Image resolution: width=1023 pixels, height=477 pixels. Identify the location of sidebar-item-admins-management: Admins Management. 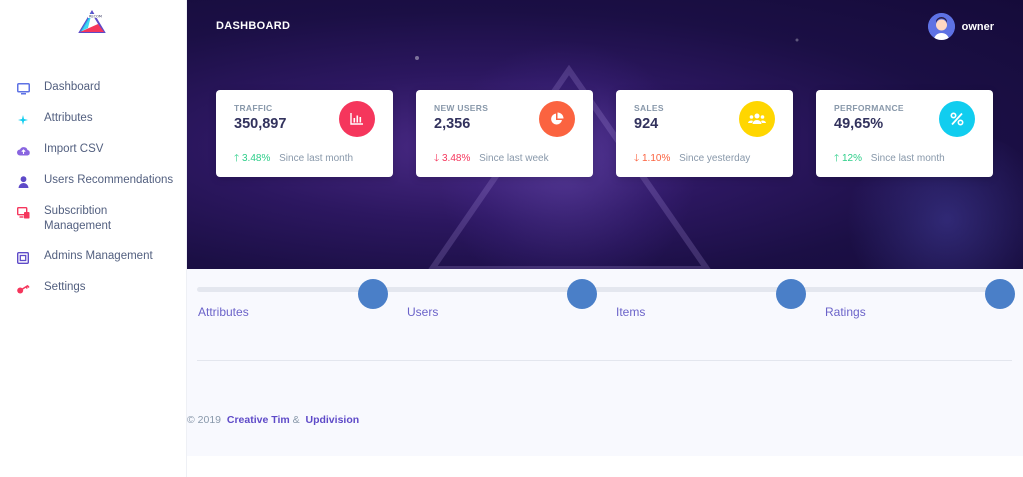
(93, 257).